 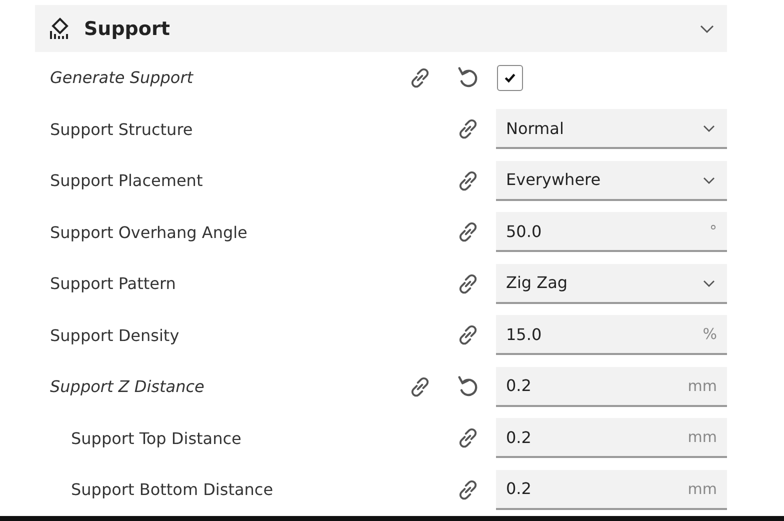 I want to click on dropdown: Normal, so click(x=611, y=129).